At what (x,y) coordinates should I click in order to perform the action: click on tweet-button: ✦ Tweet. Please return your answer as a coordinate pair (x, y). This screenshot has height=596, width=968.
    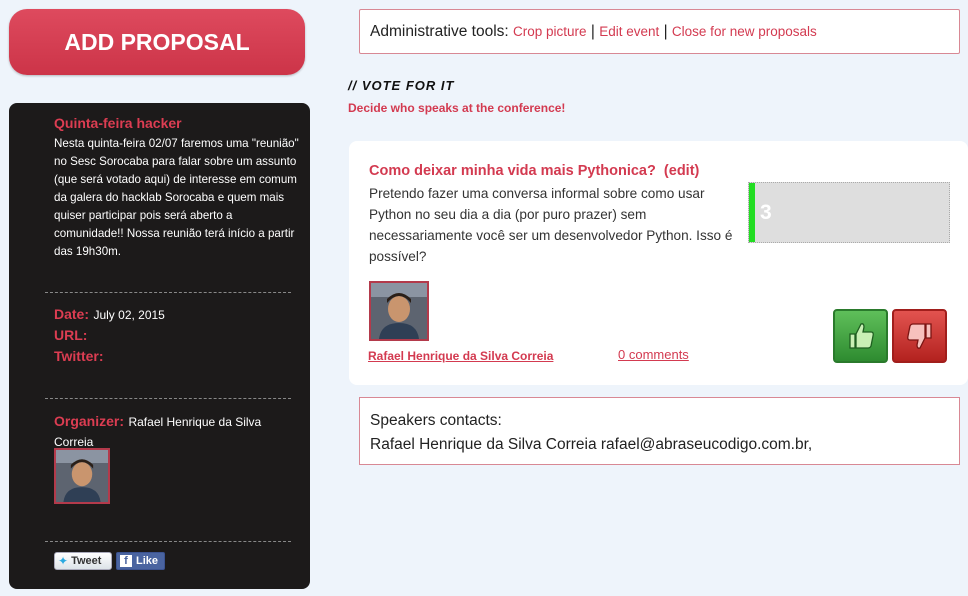
    Looking at the image, I should click on (83, 561).